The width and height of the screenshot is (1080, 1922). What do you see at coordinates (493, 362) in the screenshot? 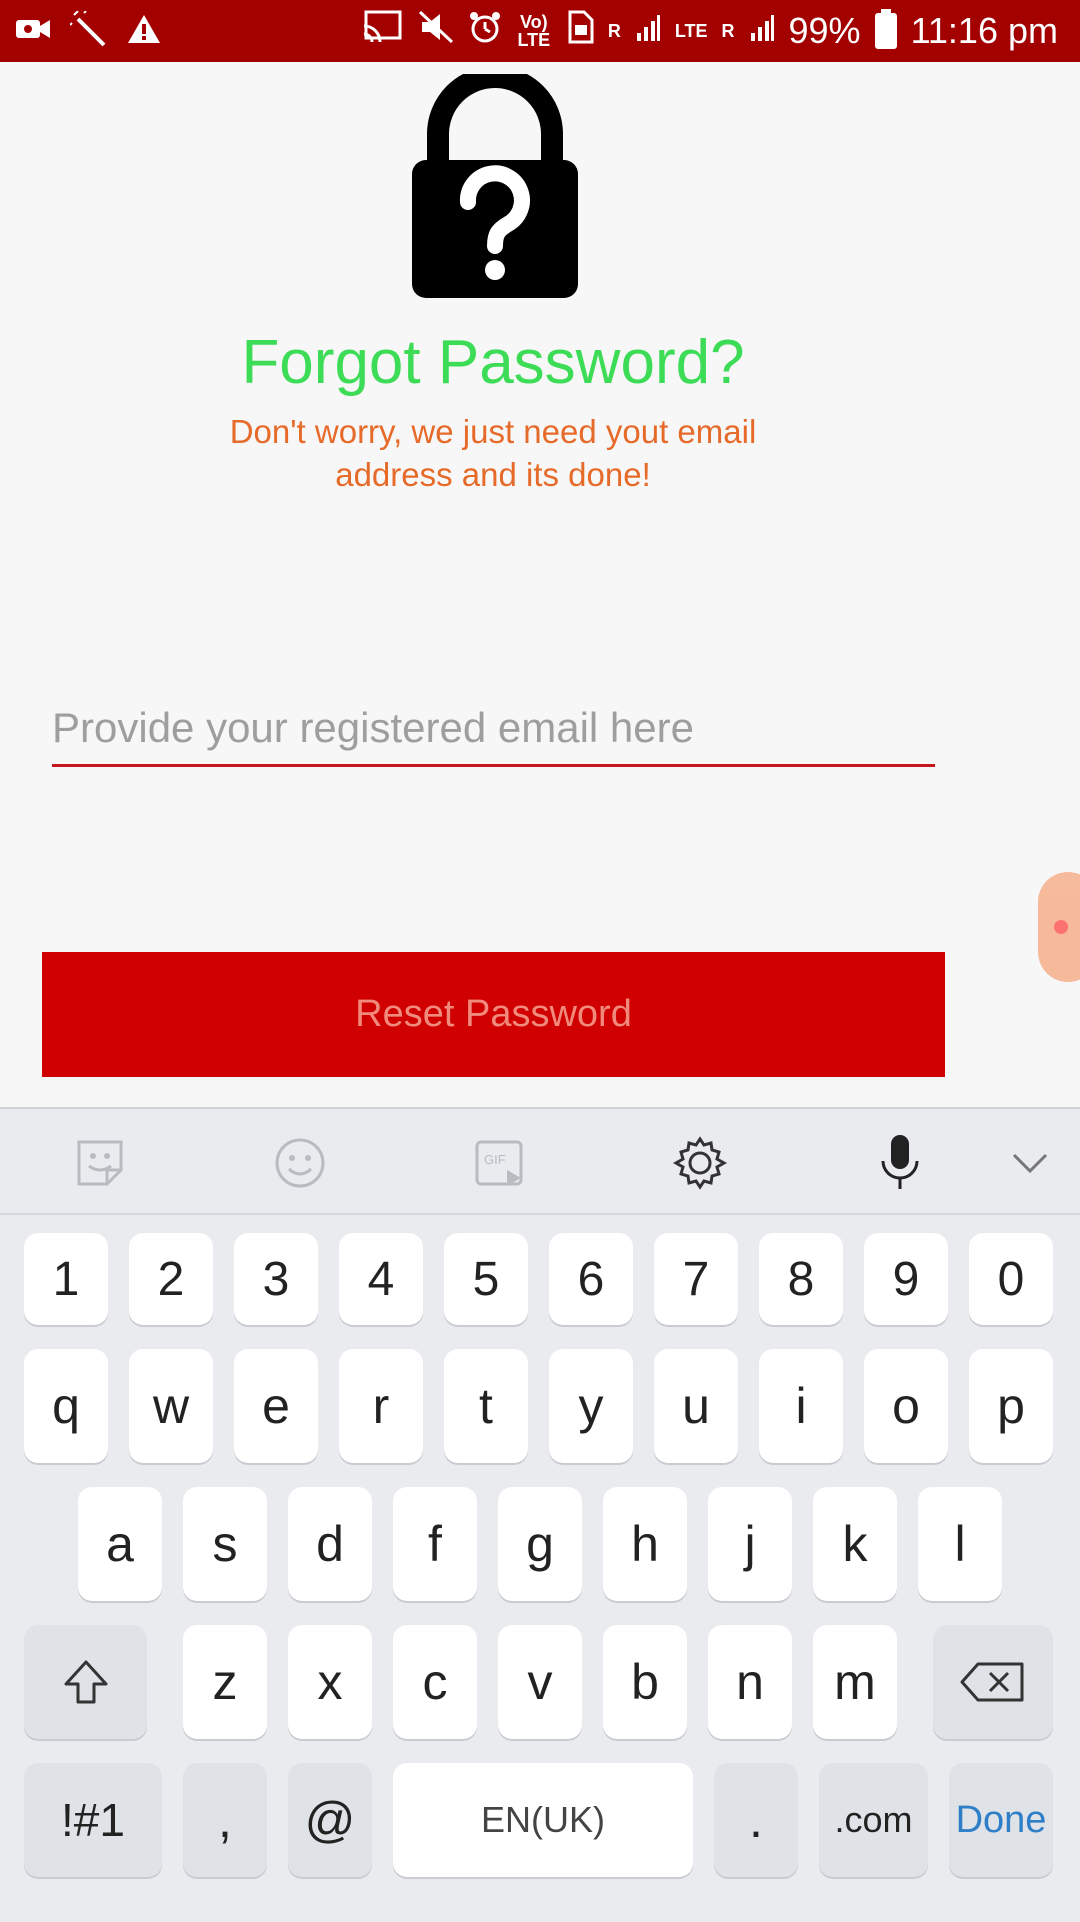
I see `page-title: Forgot Password?` at bounding box center [493, 362].